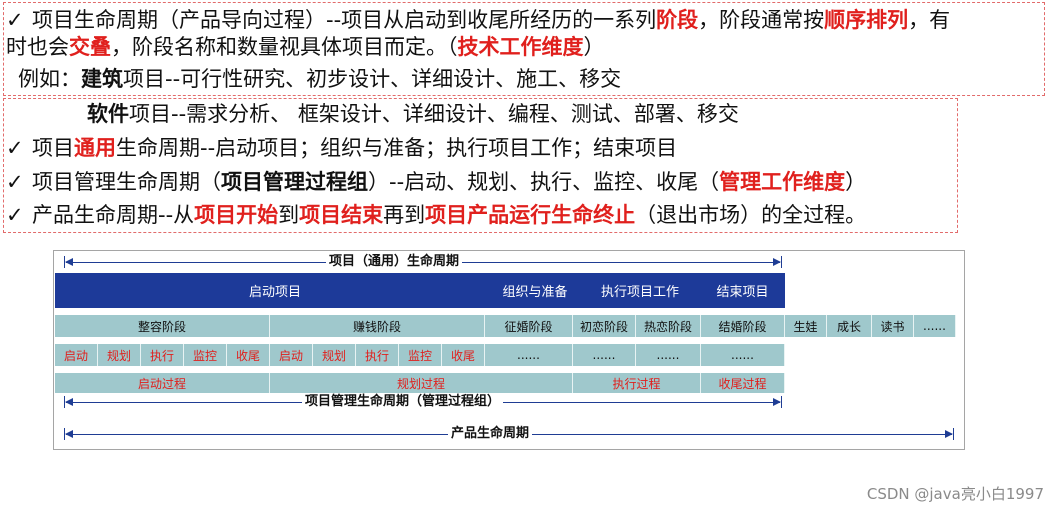 The width and height of the screenshot is (1058, 511). Describe the element at coordinates (849, 326) in the screenshot. I see `stage-cell: 成长` at that location.